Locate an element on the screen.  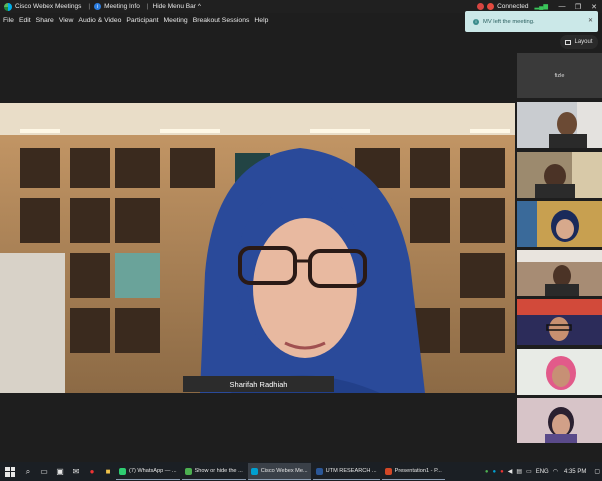
taskbar-clock: 4:35 PM is located at coordinates (575, 472).